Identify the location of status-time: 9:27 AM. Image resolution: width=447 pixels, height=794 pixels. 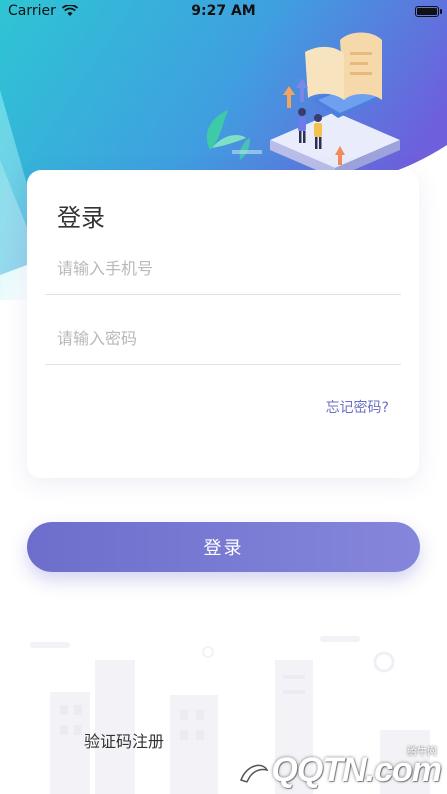
(223, 11).